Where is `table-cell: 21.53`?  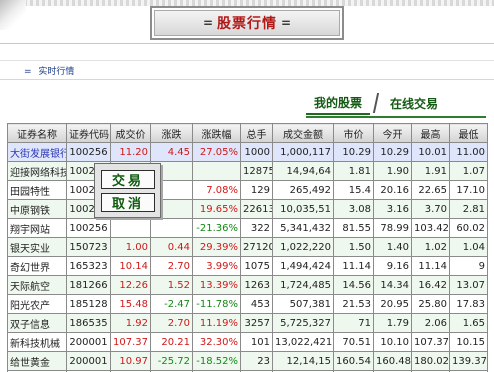
table-cell: 21.53 is located at coordinates (353, 304).